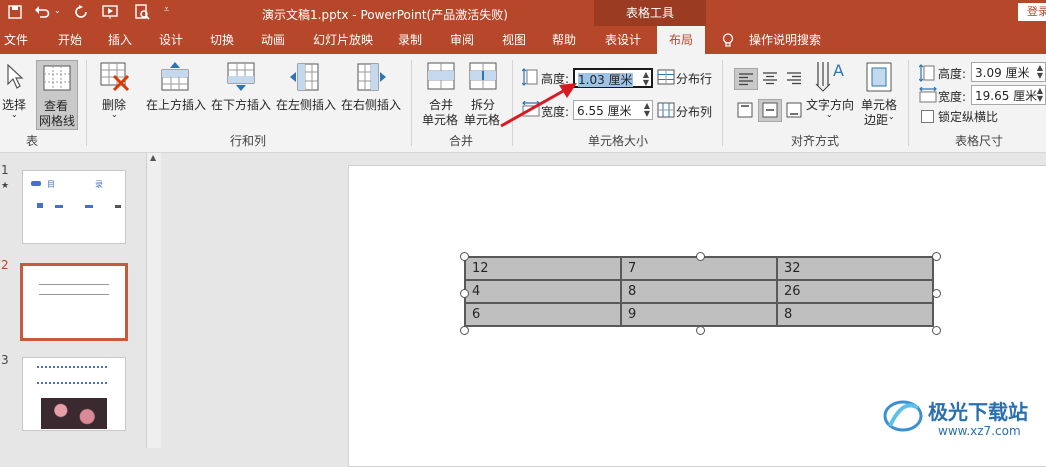 Image resolution: width=1046 pixels, height=467 pixels. Describe the element at coordinates (371, 104) in the screenshot. I see `insert-right-button: 在右侧插入` at that location.